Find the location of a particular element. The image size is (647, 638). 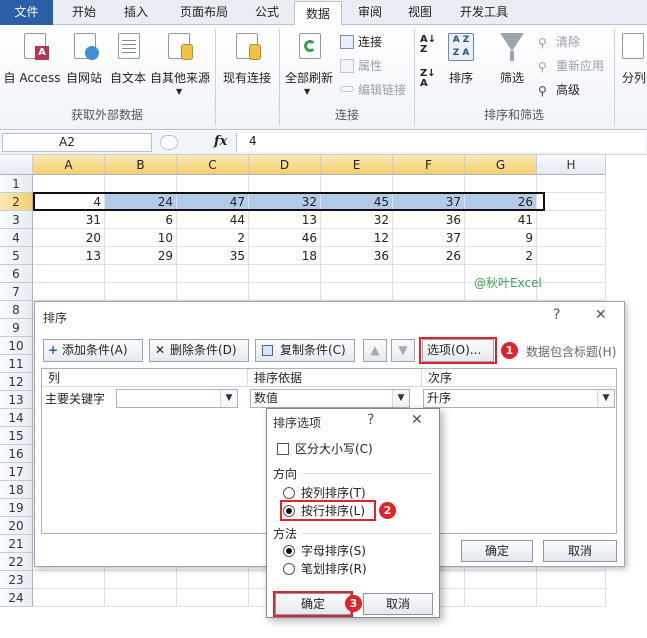

from-access-button: A 自 Access is located at coordinates (32, 67).